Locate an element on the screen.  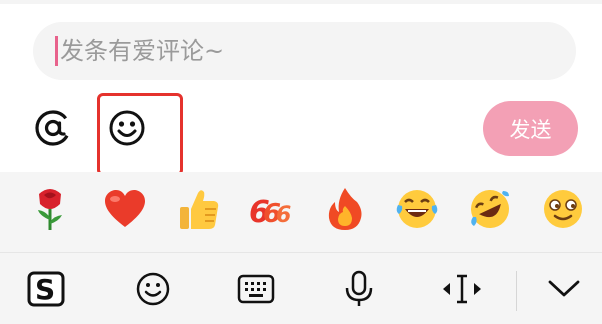
sogou-logo-button: S is located at coordinates (47, 289).